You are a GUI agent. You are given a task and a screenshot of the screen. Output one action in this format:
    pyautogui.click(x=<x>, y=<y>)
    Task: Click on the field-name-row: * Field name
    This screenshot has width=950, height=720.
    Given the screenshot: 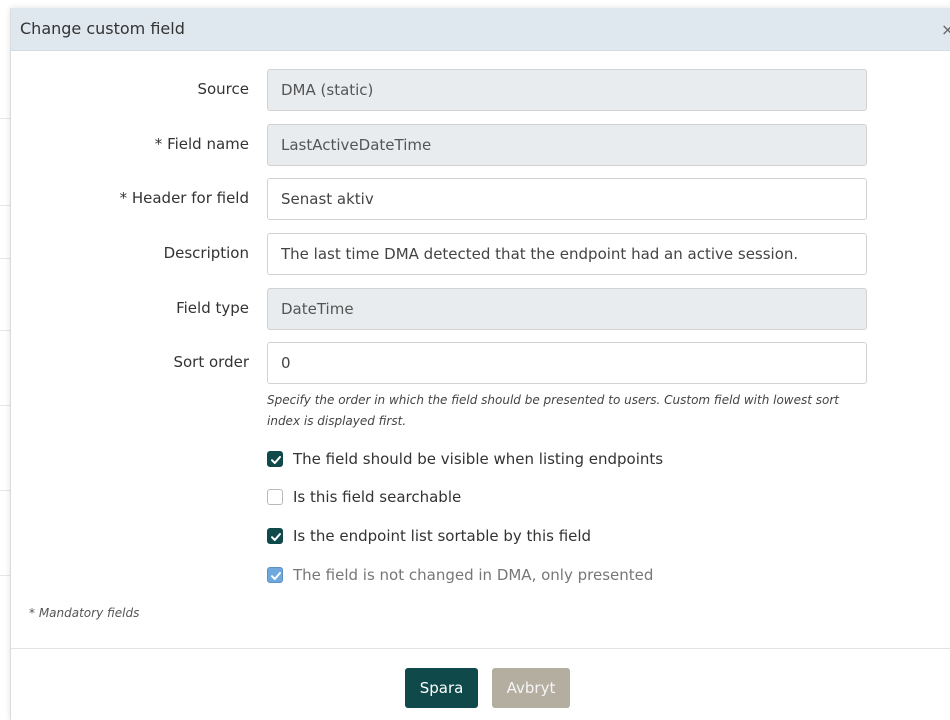 What is the action you would take?
    pyautogui.click(x=480, y=145)
    